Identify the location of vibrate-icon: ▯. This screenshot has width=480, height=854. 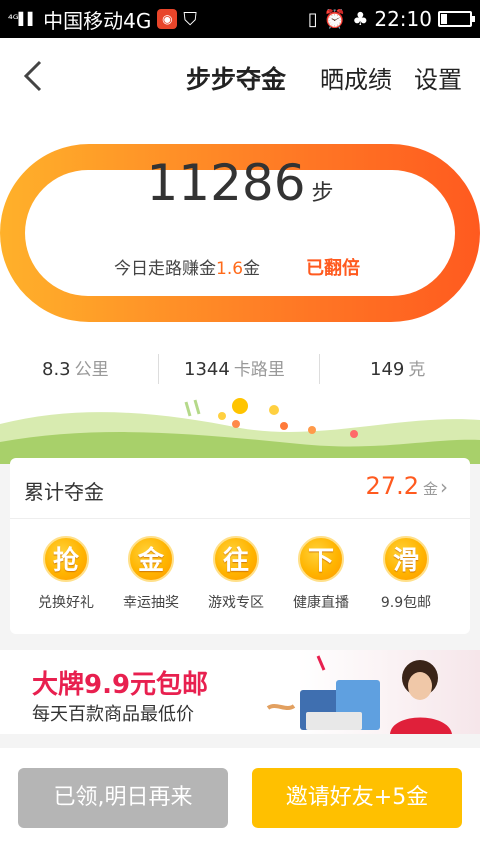
(312, 19).